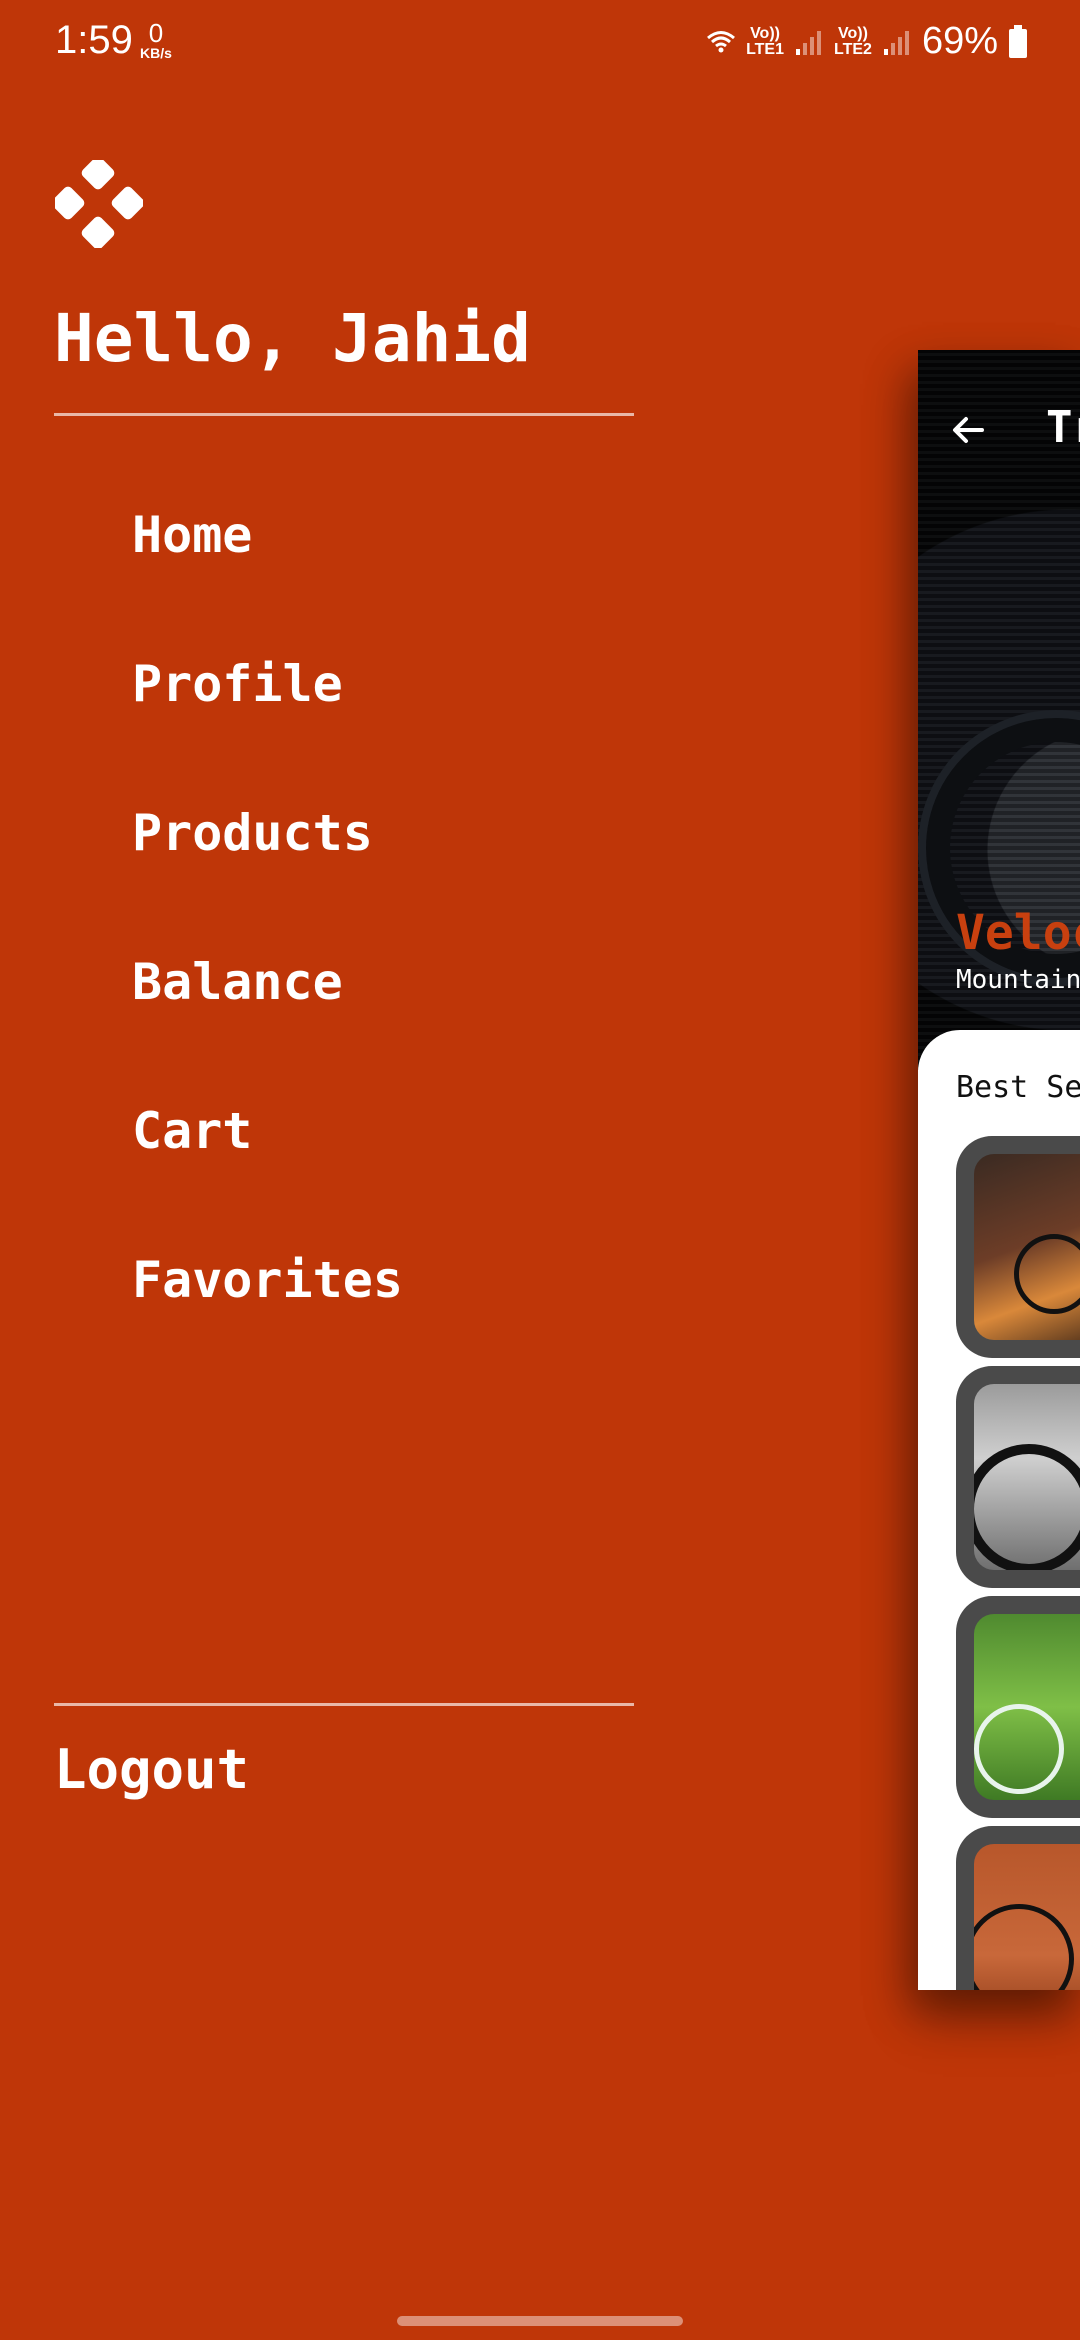  What do you see at coordinates (267, 1319) in the screenshot?
I see `menu-item-favorites: Favorites` at bounding box center [267, 1319].